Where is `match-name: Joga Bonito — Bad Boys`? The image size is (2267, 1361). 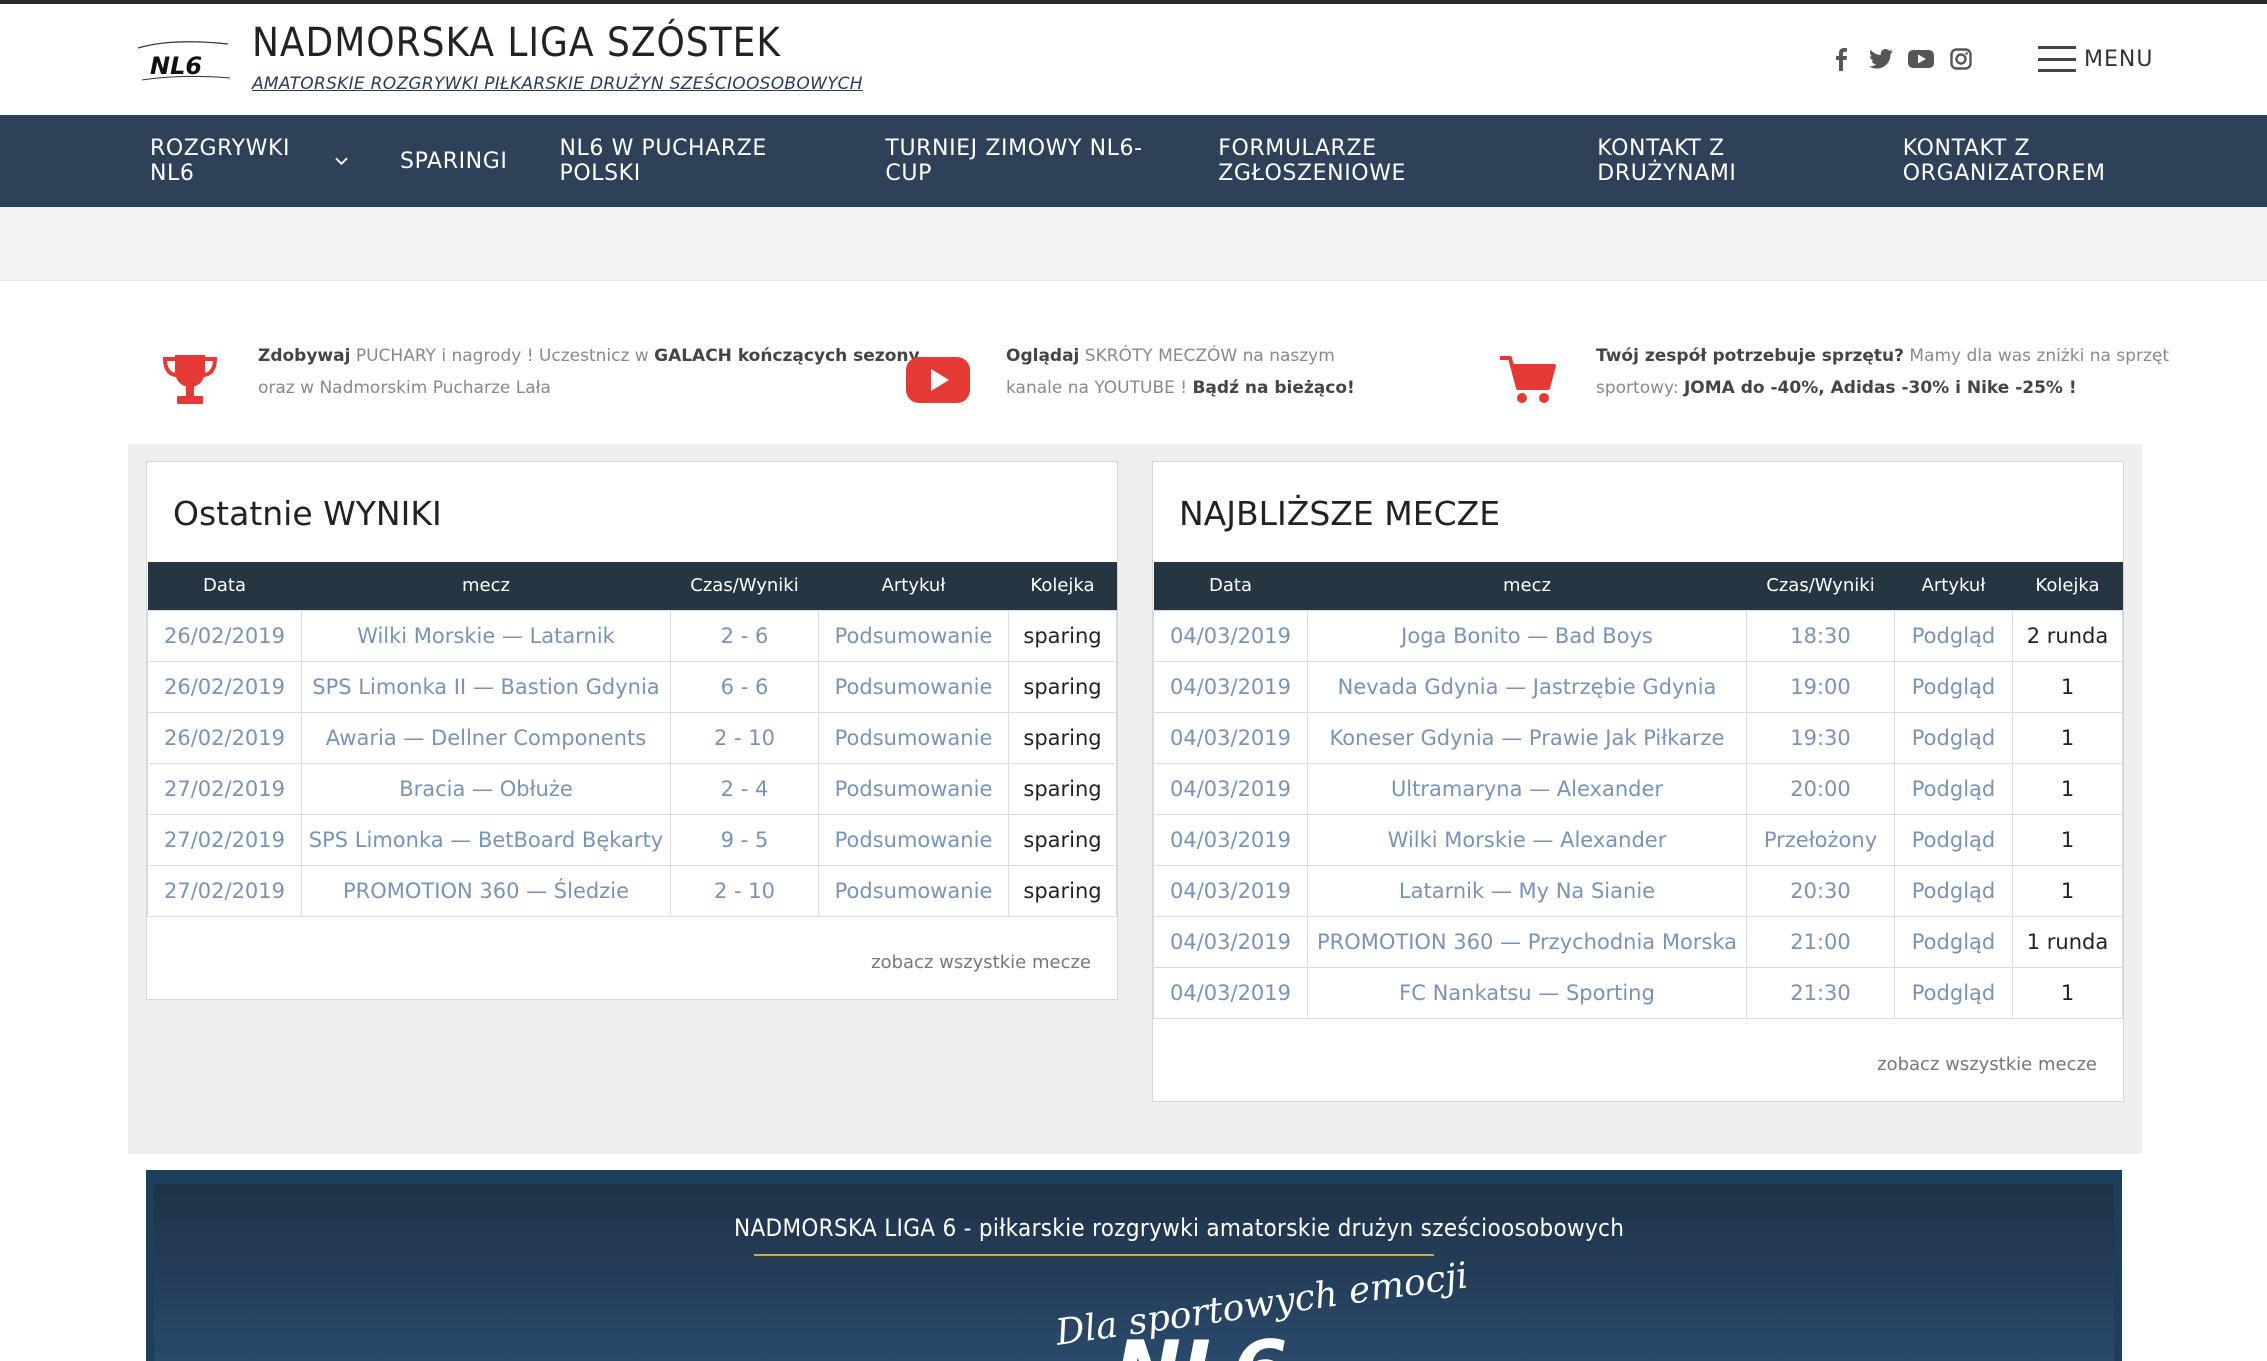 match-name: Joga Bonito — Bad Boys is located at coordinates (1527, 635).